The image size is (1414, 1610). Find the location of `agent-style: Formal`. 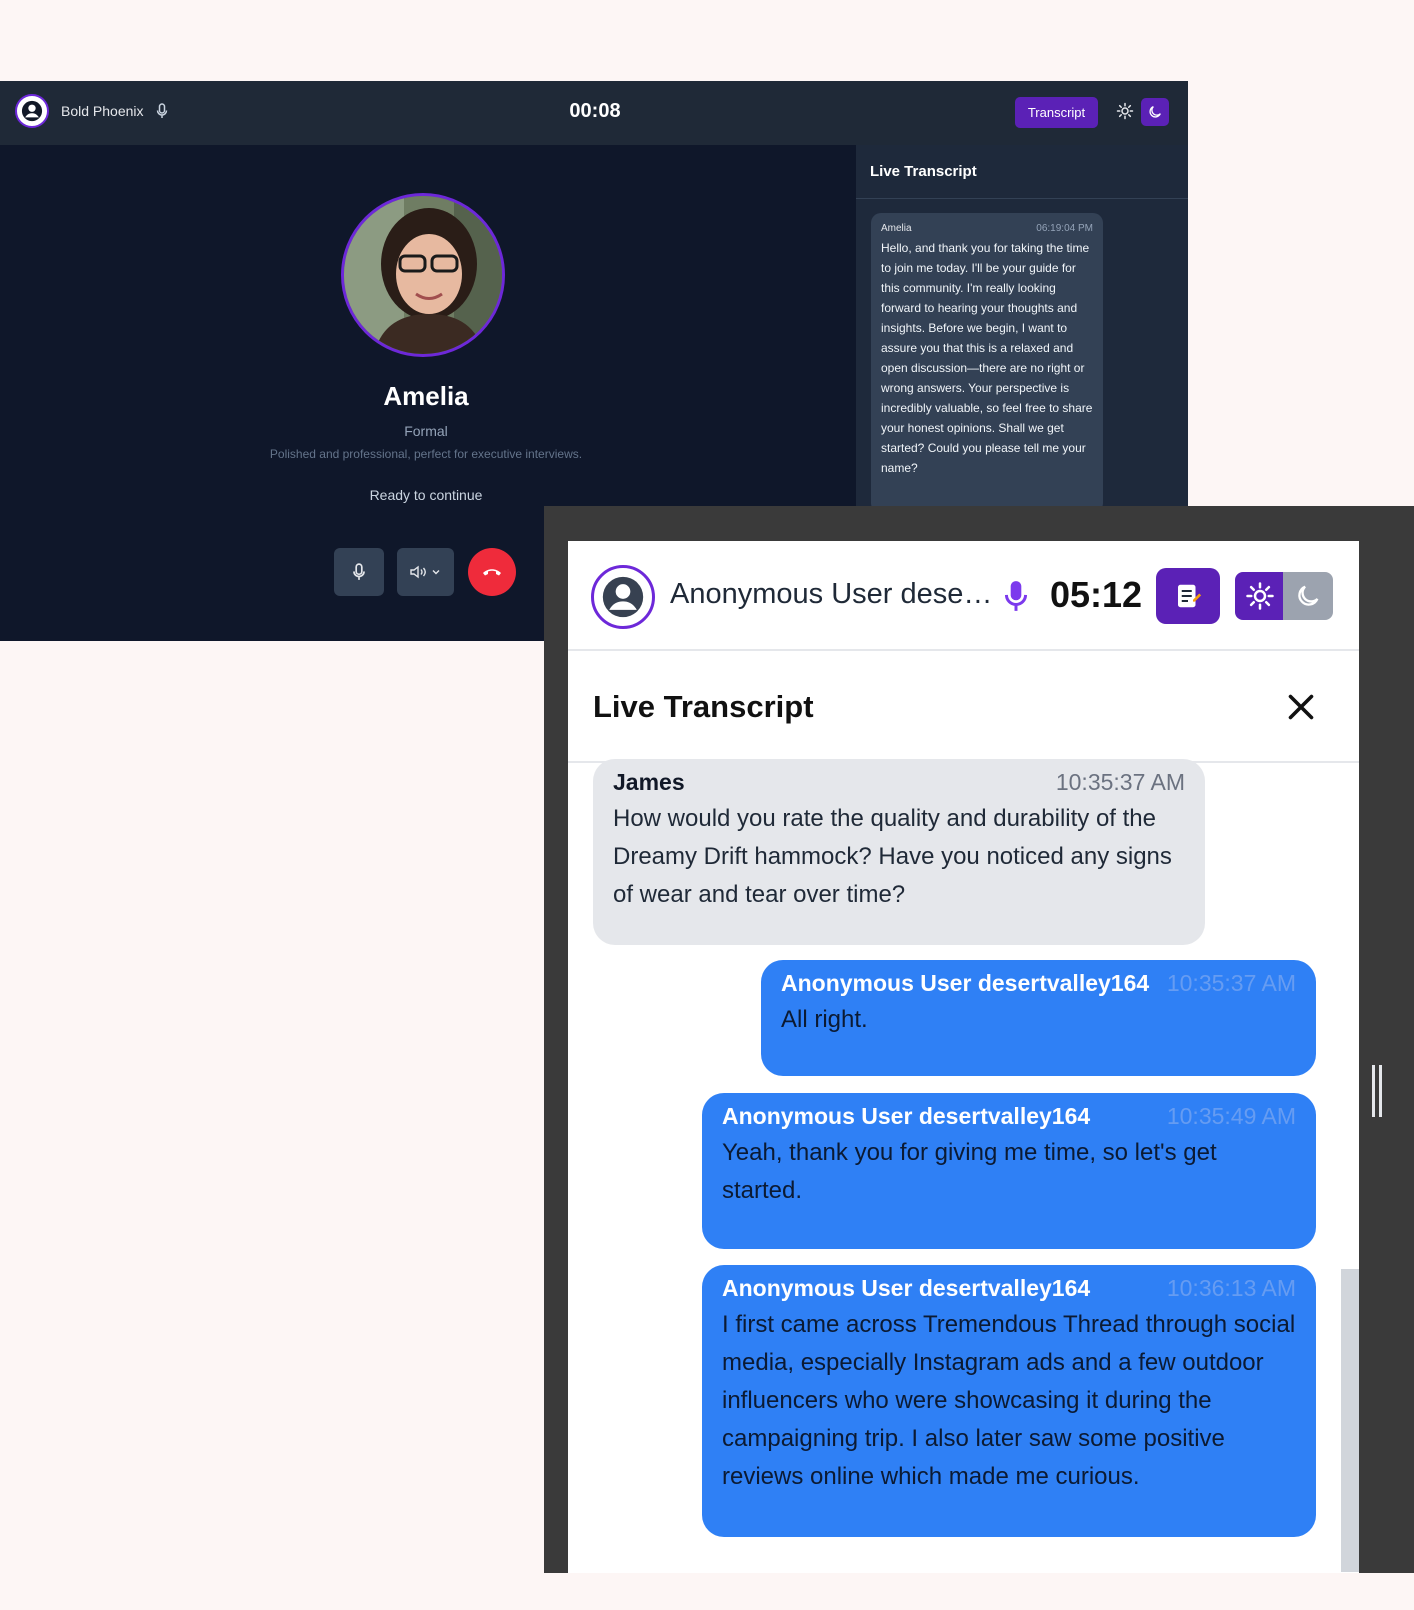

agent-style: Formal is located at coordinates (426, 431).